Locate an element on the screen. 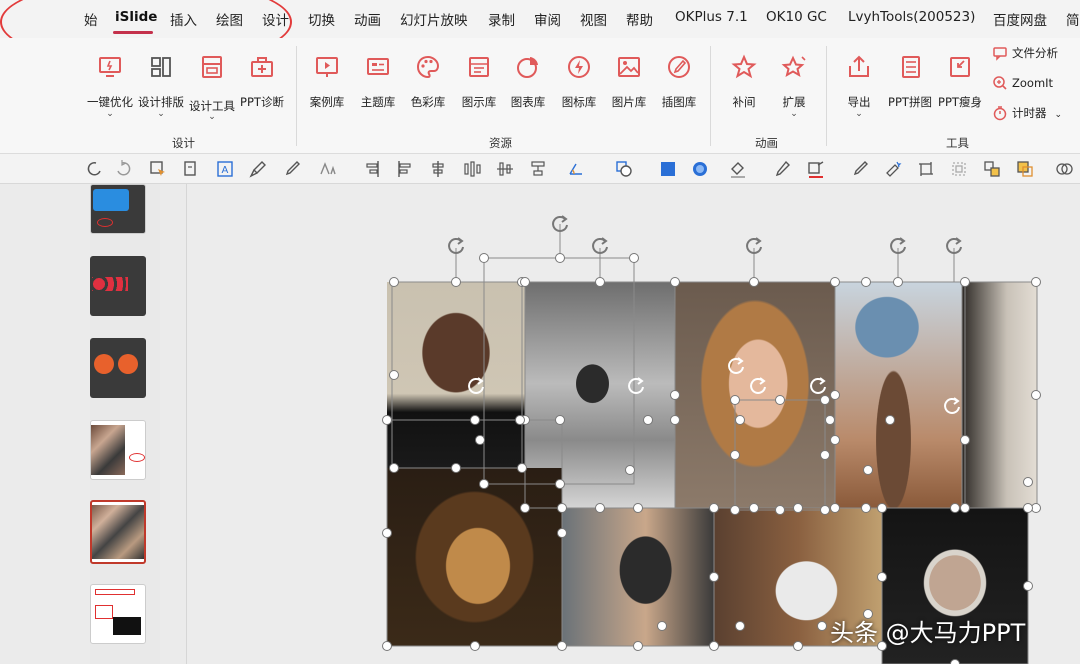  watermark: 头条 @大马力PPT is located at coordinates (928, 633).